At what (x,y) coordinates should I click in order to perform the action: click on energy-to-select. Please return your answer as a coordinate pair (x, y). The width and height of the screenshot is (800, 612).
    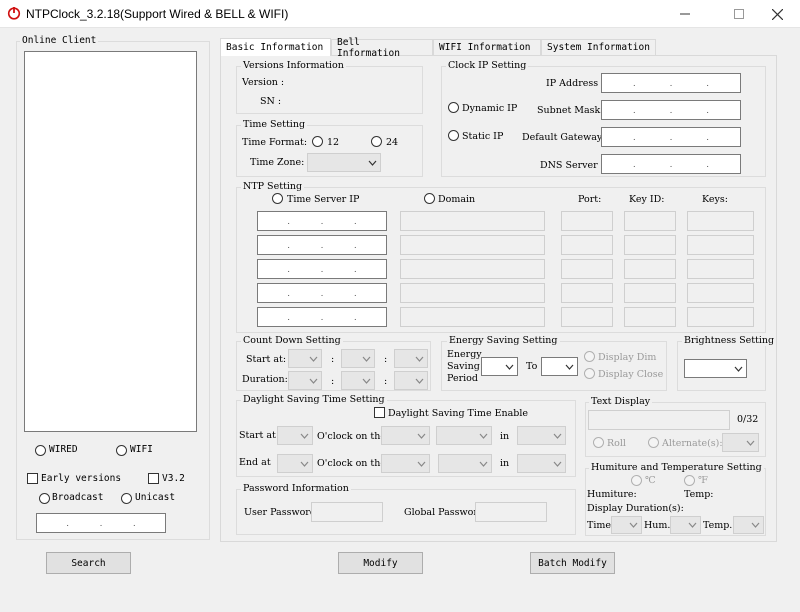
    Looking at the image, I should click on (559, 366).